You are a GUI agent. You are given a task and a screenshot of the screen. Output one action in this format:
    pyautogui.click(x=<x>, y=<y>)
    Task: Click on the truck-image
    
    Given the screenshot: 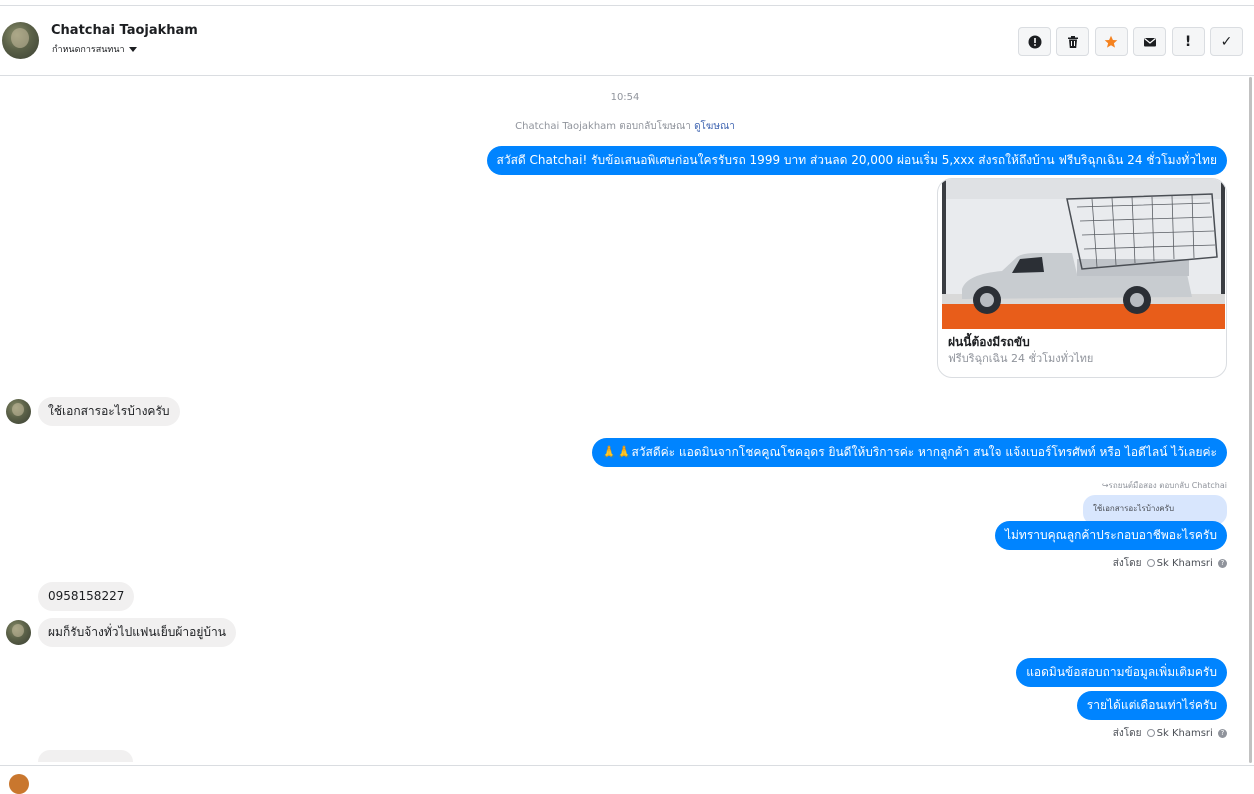 What is the action you would take?
    pyautogui.click(x=1083, y=254)
    